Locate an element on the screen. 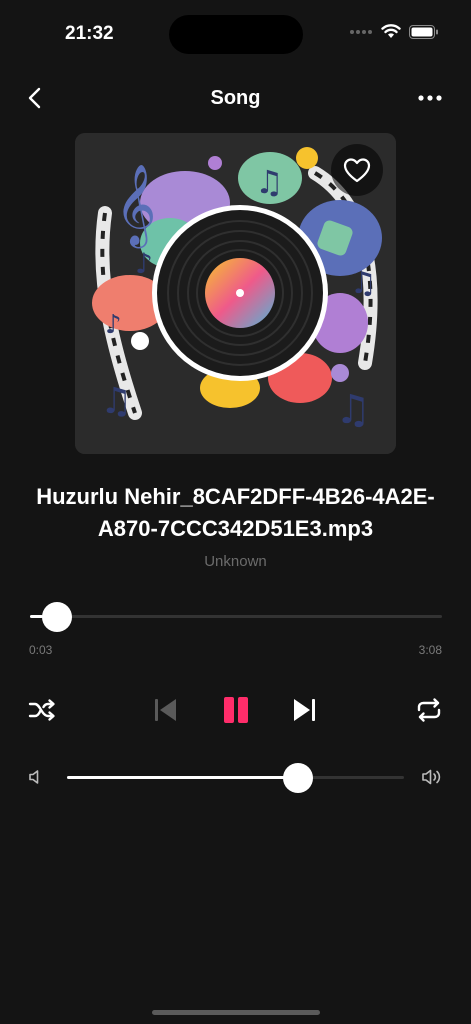 The image size is (471, 1024). nav-bar: Song is located at coordinates (235, 98).